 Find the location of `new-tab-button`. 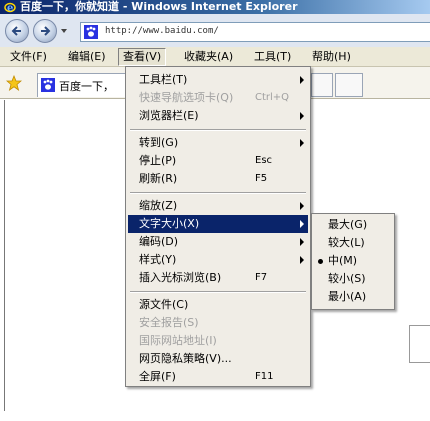

new-tab-button is located at coordinates (349, 85).